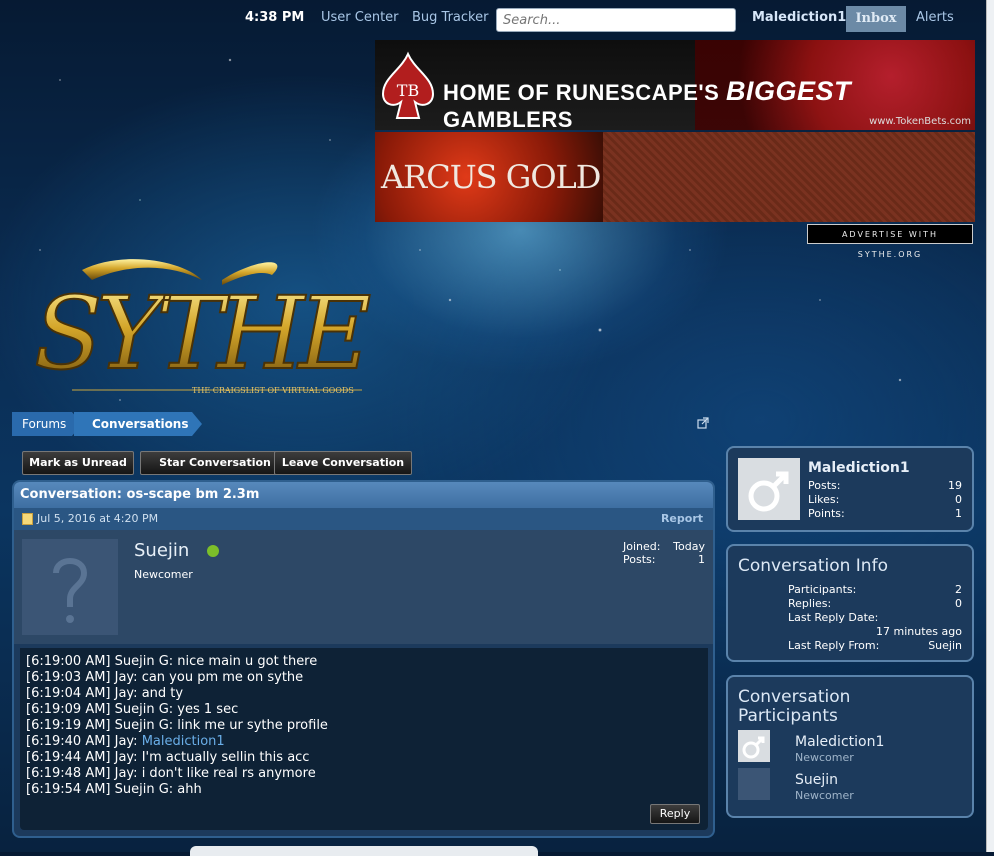 The image size is (994, 856). Describe the element at coordinates (213, 551) in the screenshot. I see `online-status-icon` at that location.